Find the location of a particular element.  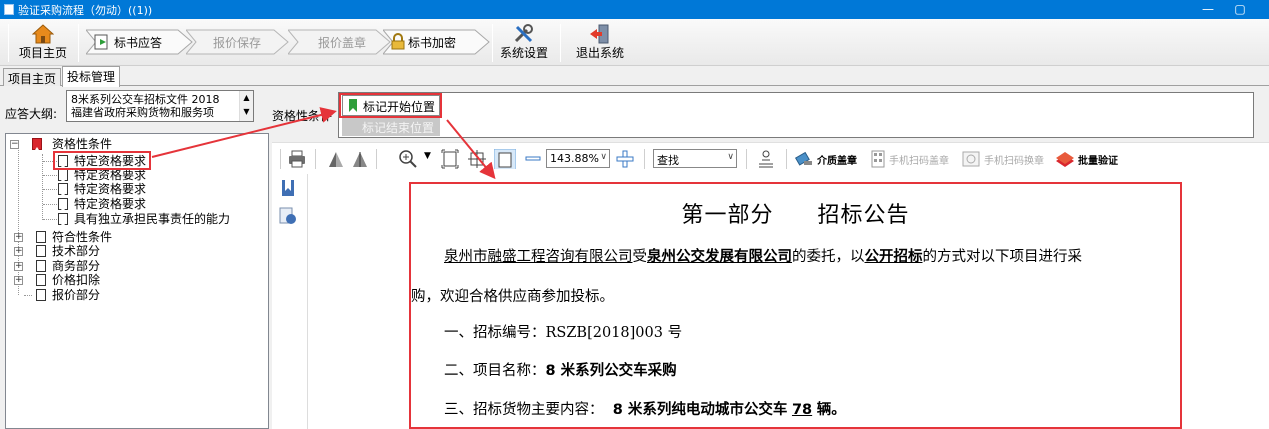

annotation-arrows is located at coordinates (323, 143).